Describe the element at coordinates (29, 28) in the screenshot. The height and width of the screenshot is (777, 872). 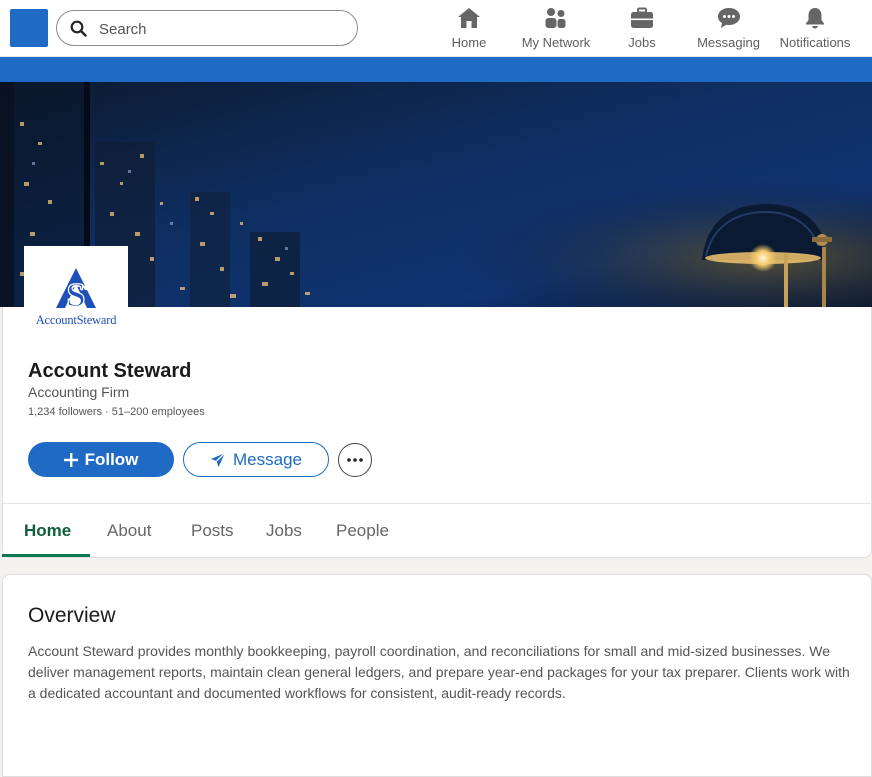
I see `app-logo` at that location.